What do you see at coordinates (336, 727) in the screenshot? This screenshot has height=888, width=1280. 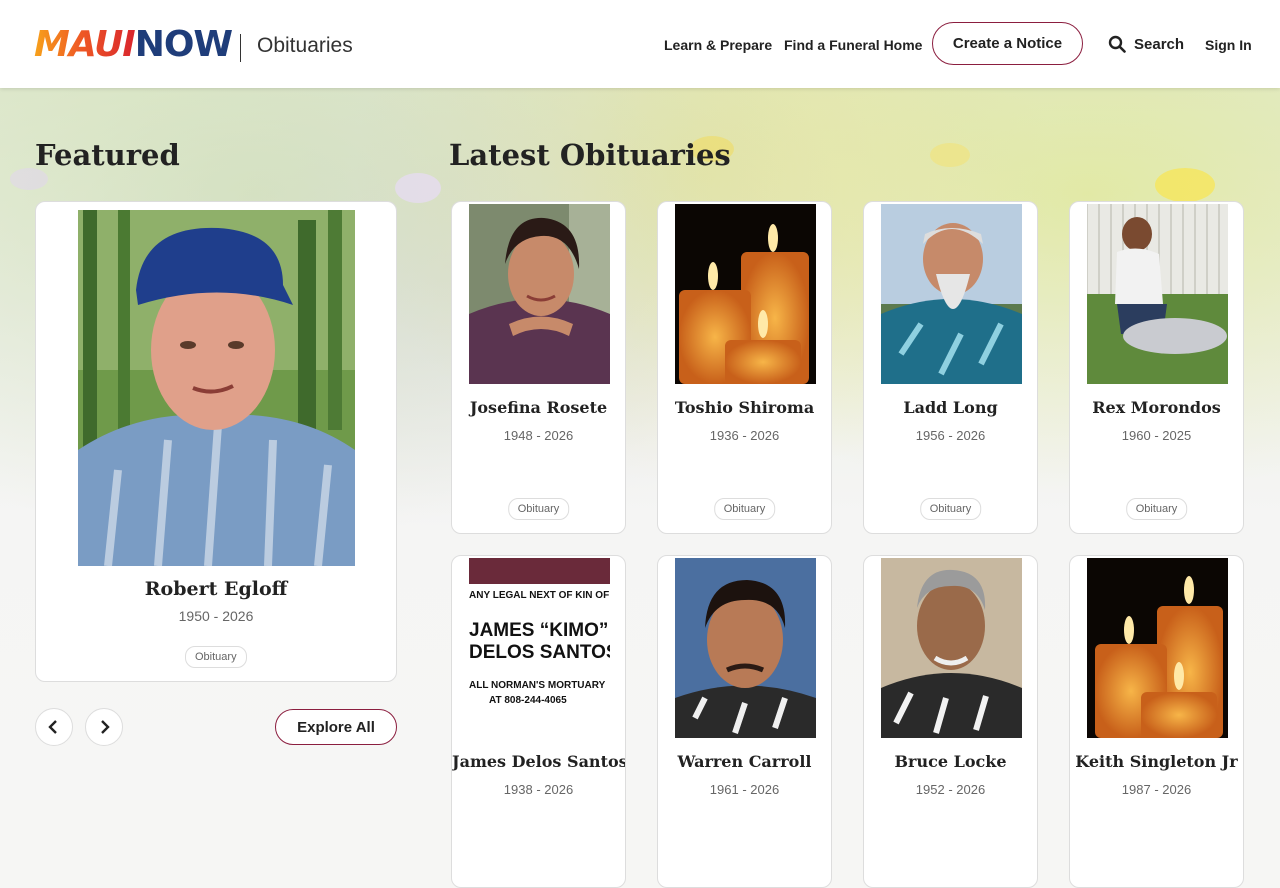 I see `explore-all-button: Explore All` at bounding box center [336, 727].